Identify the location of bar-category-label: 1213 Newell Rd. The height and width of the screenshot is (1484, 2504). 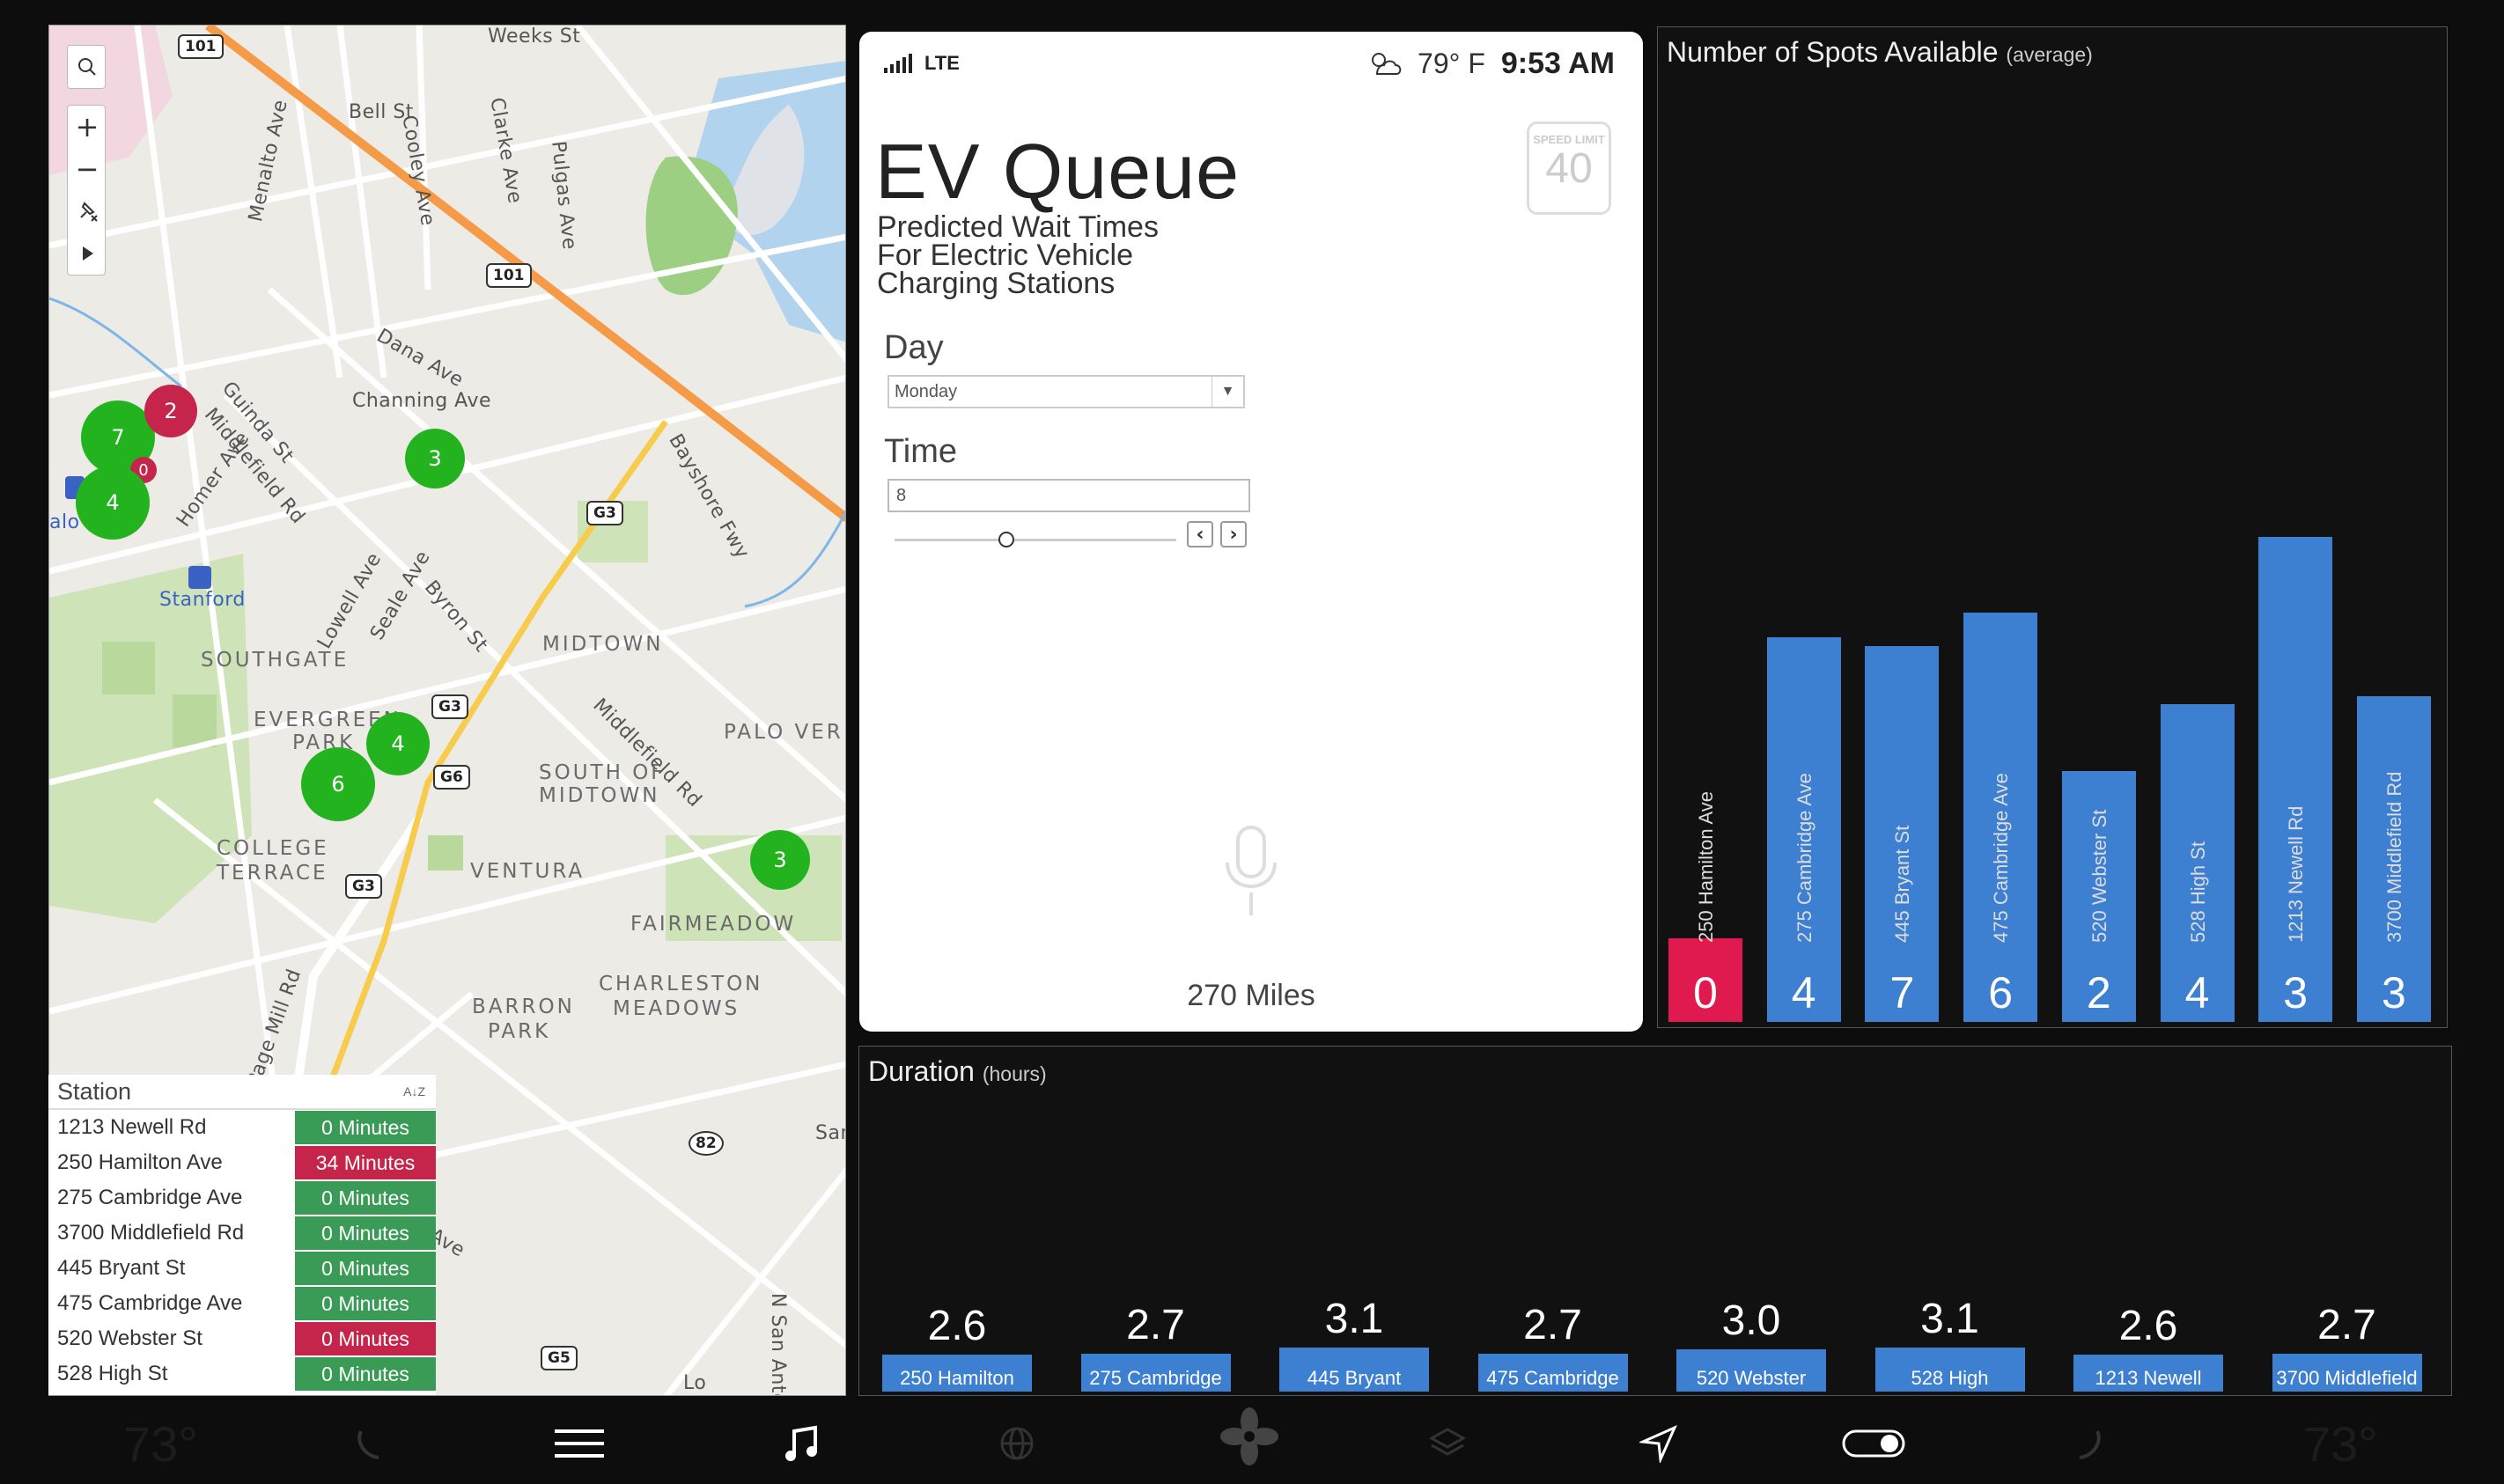
(2296, 874).